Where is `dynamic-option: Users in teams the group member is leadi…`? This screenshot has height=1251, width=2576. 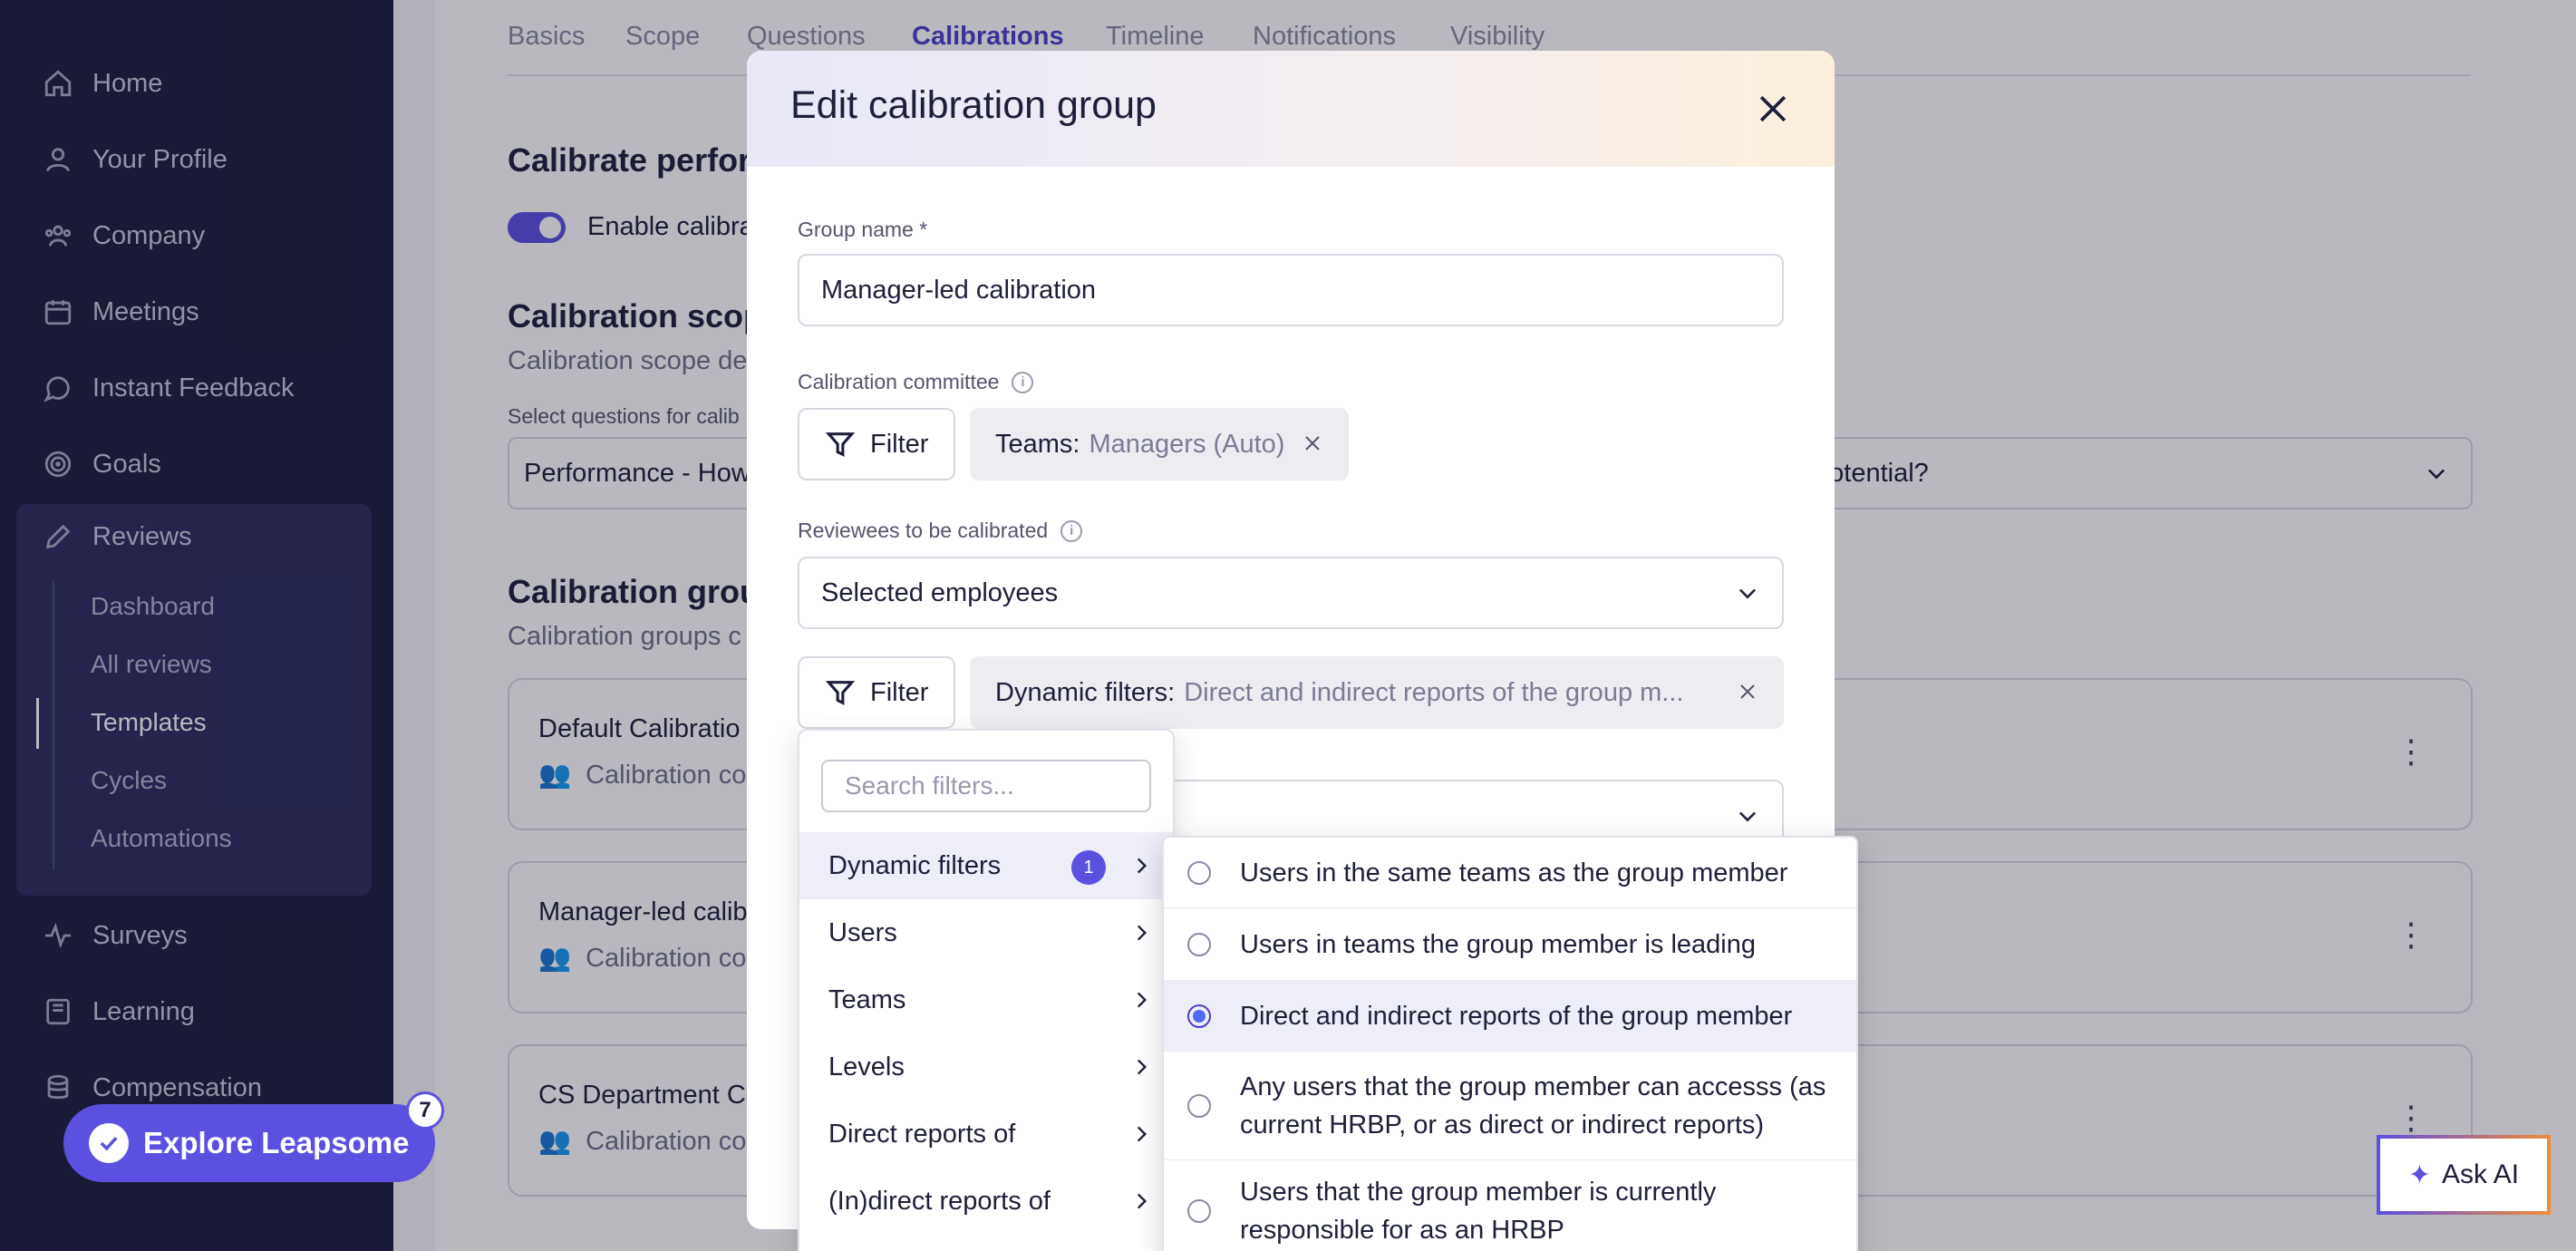 dynamic-option: Users in teams the group member is leadi… is located at coordinates (1510, 944).